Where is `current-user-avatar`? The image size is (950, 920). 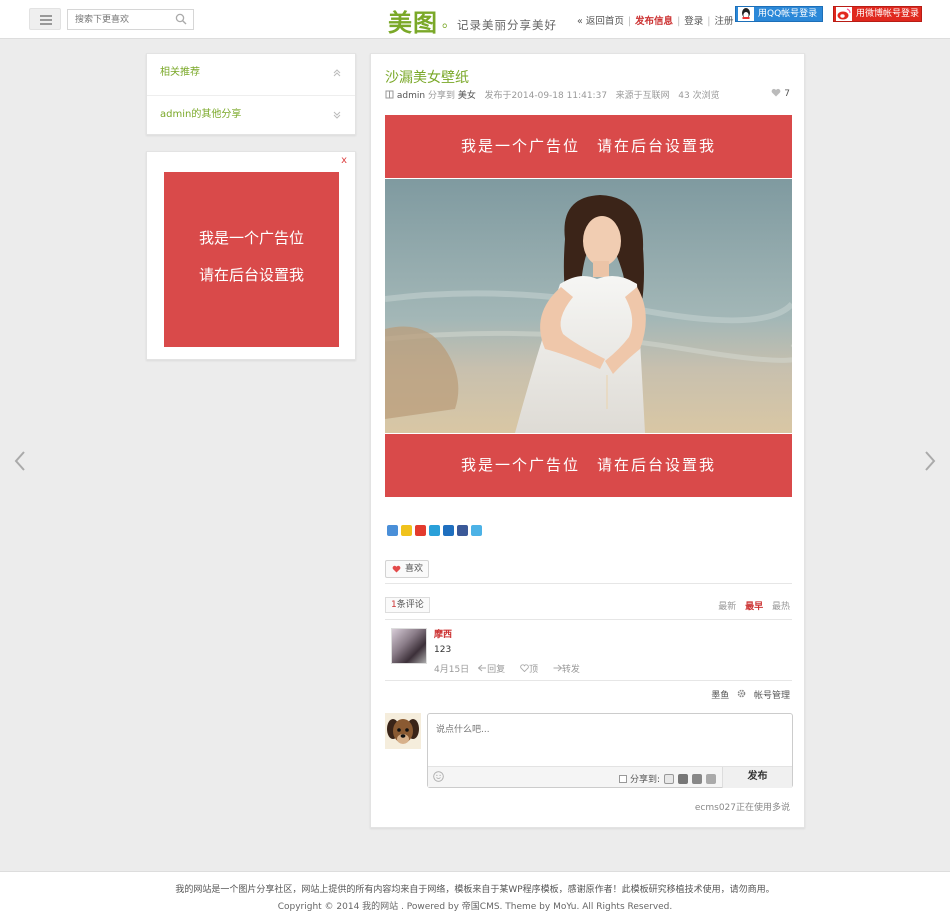 current-user-avatar is located at coordinates (403, 731).